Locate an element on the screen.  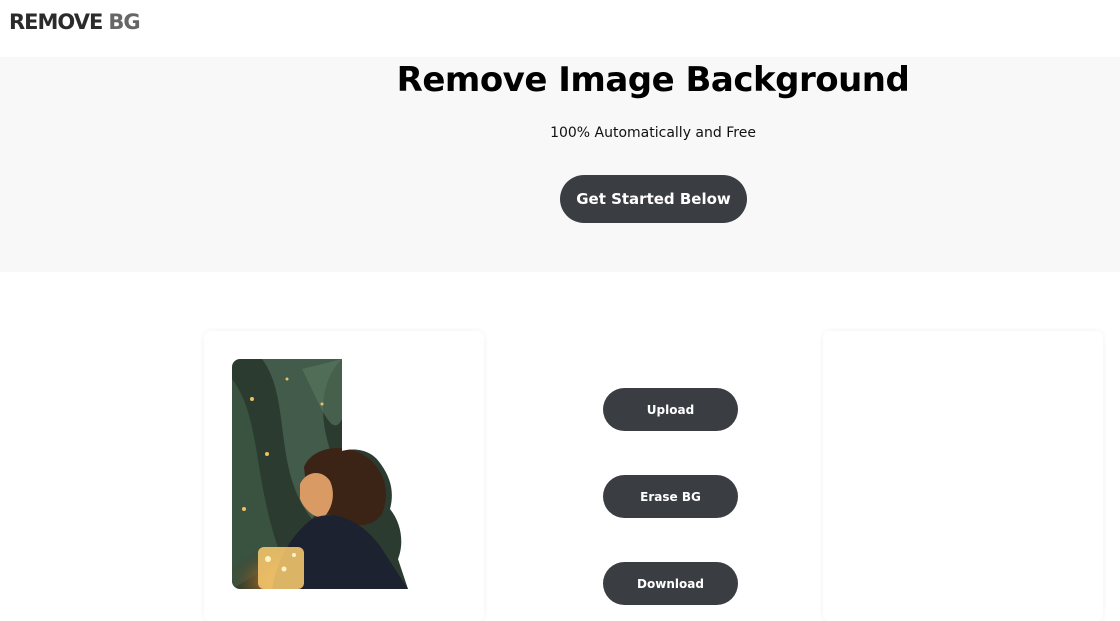
photo-cutout is located at coordinates (320, 474).